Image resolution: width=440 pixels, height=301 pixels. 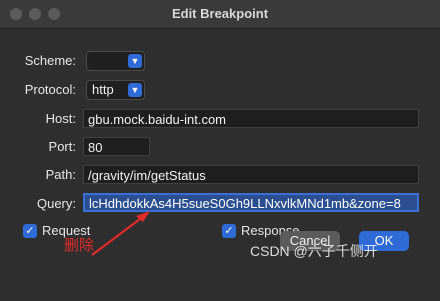 What do you see at coordinates (50, 60) in the screenshot?
I see `scheme-label: Scheme:` at bounding box center [50, 60].